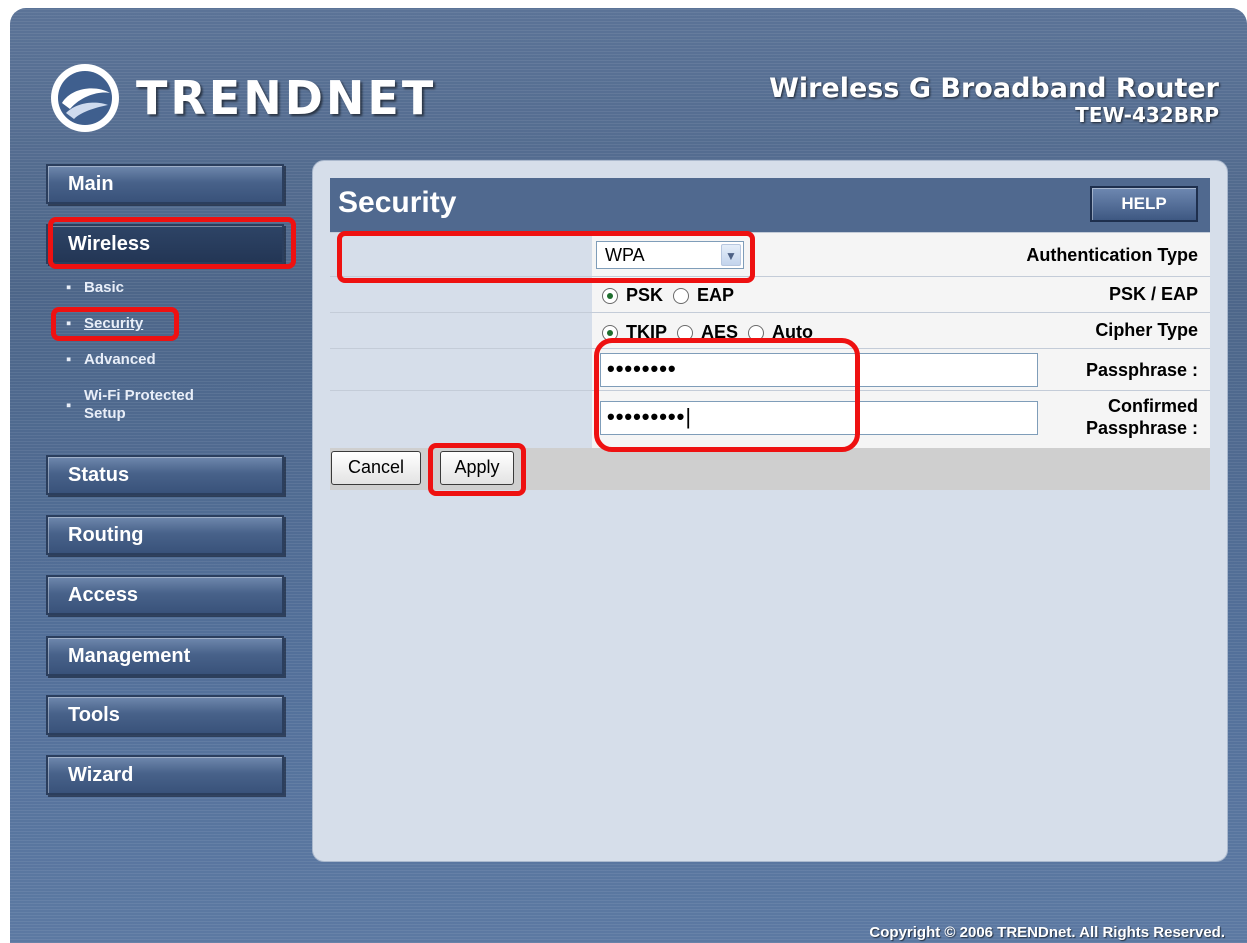  What do you see at coordinates (120, 359) in the screenshot?
I see `sidebar-item-advanced-label: Advanced` at bounding box center [120, 359].